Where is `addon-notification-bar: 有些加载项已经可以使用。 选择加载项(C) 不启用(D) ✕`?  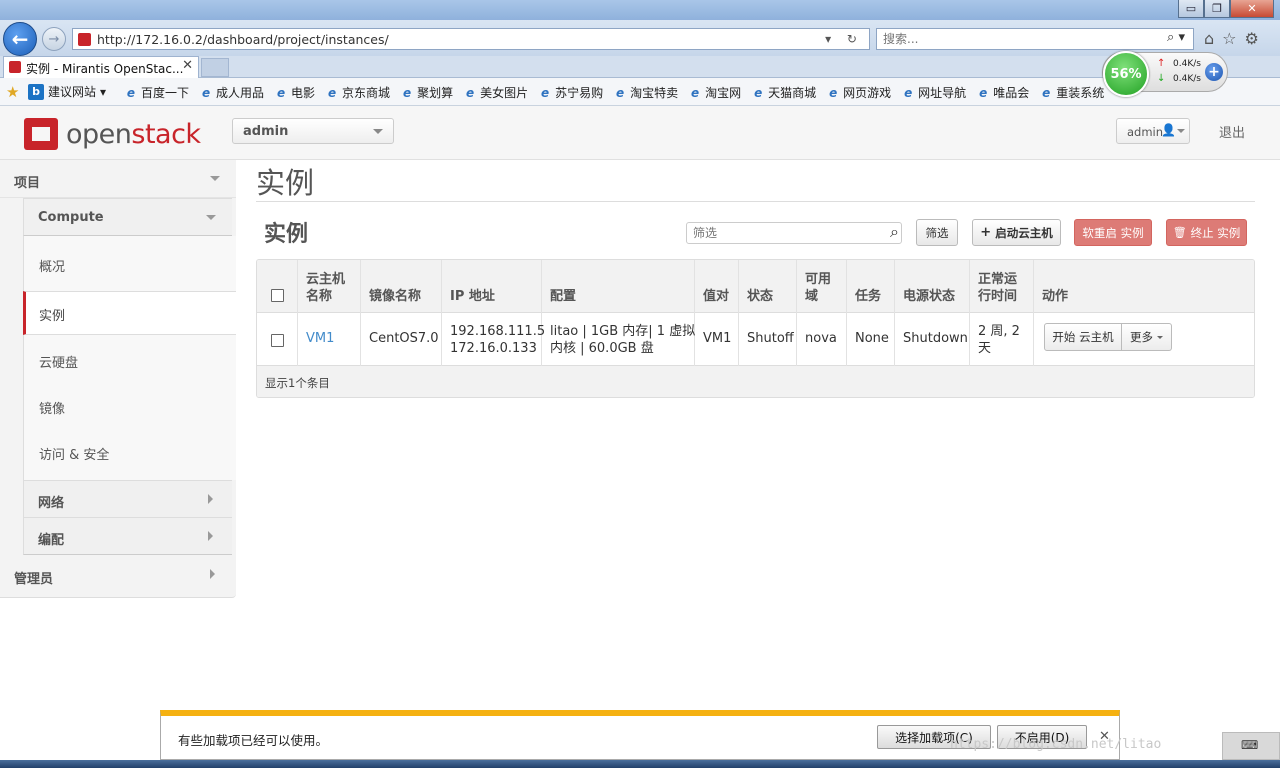 addon-notification-bar: 有些加载项已经可以使用。 选择加载项(C) 不启用(D) ✕ is located at coordinates (640, 735).